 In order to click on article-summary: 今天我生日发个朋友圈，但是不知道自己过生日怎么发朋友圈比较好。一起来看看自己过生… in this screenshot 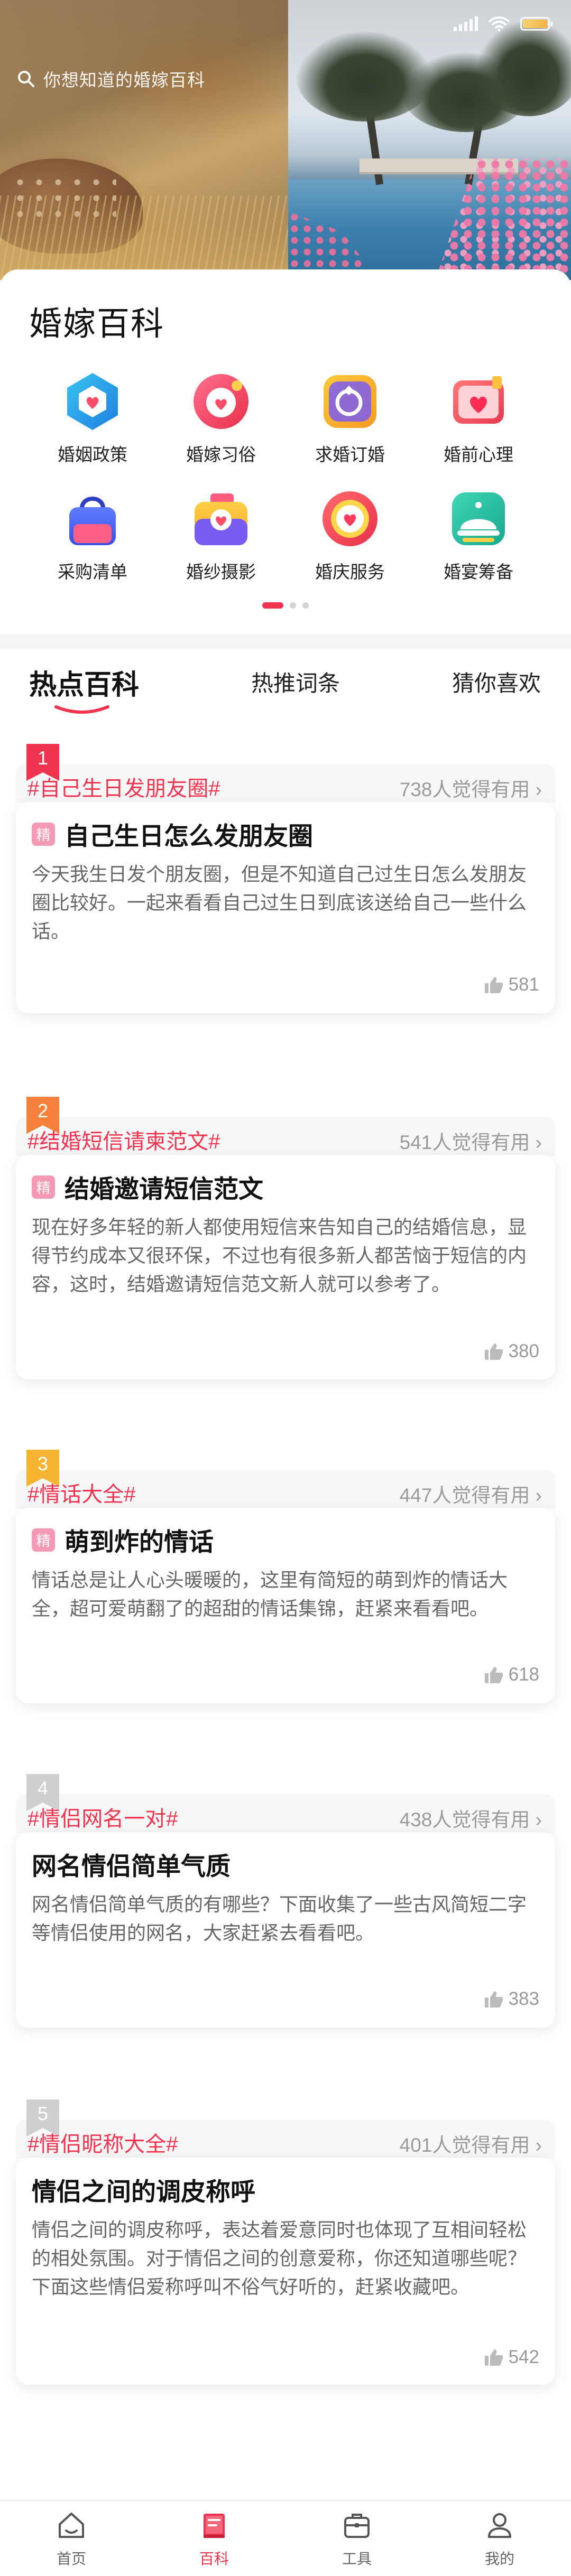, I will do `click(279, 902)`.